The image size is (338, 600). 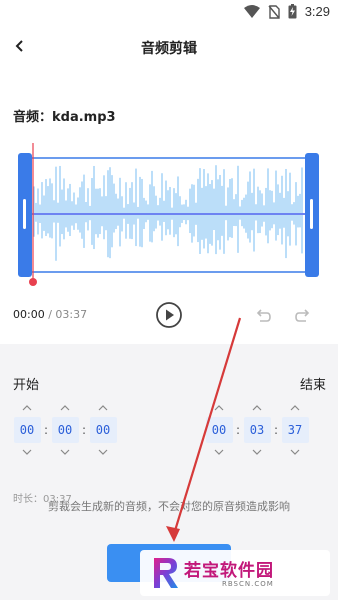 What do you see at coordinates (317, 11) in the screenshot?
I see `status-time: 3:29` at bounding box center [317, 11].